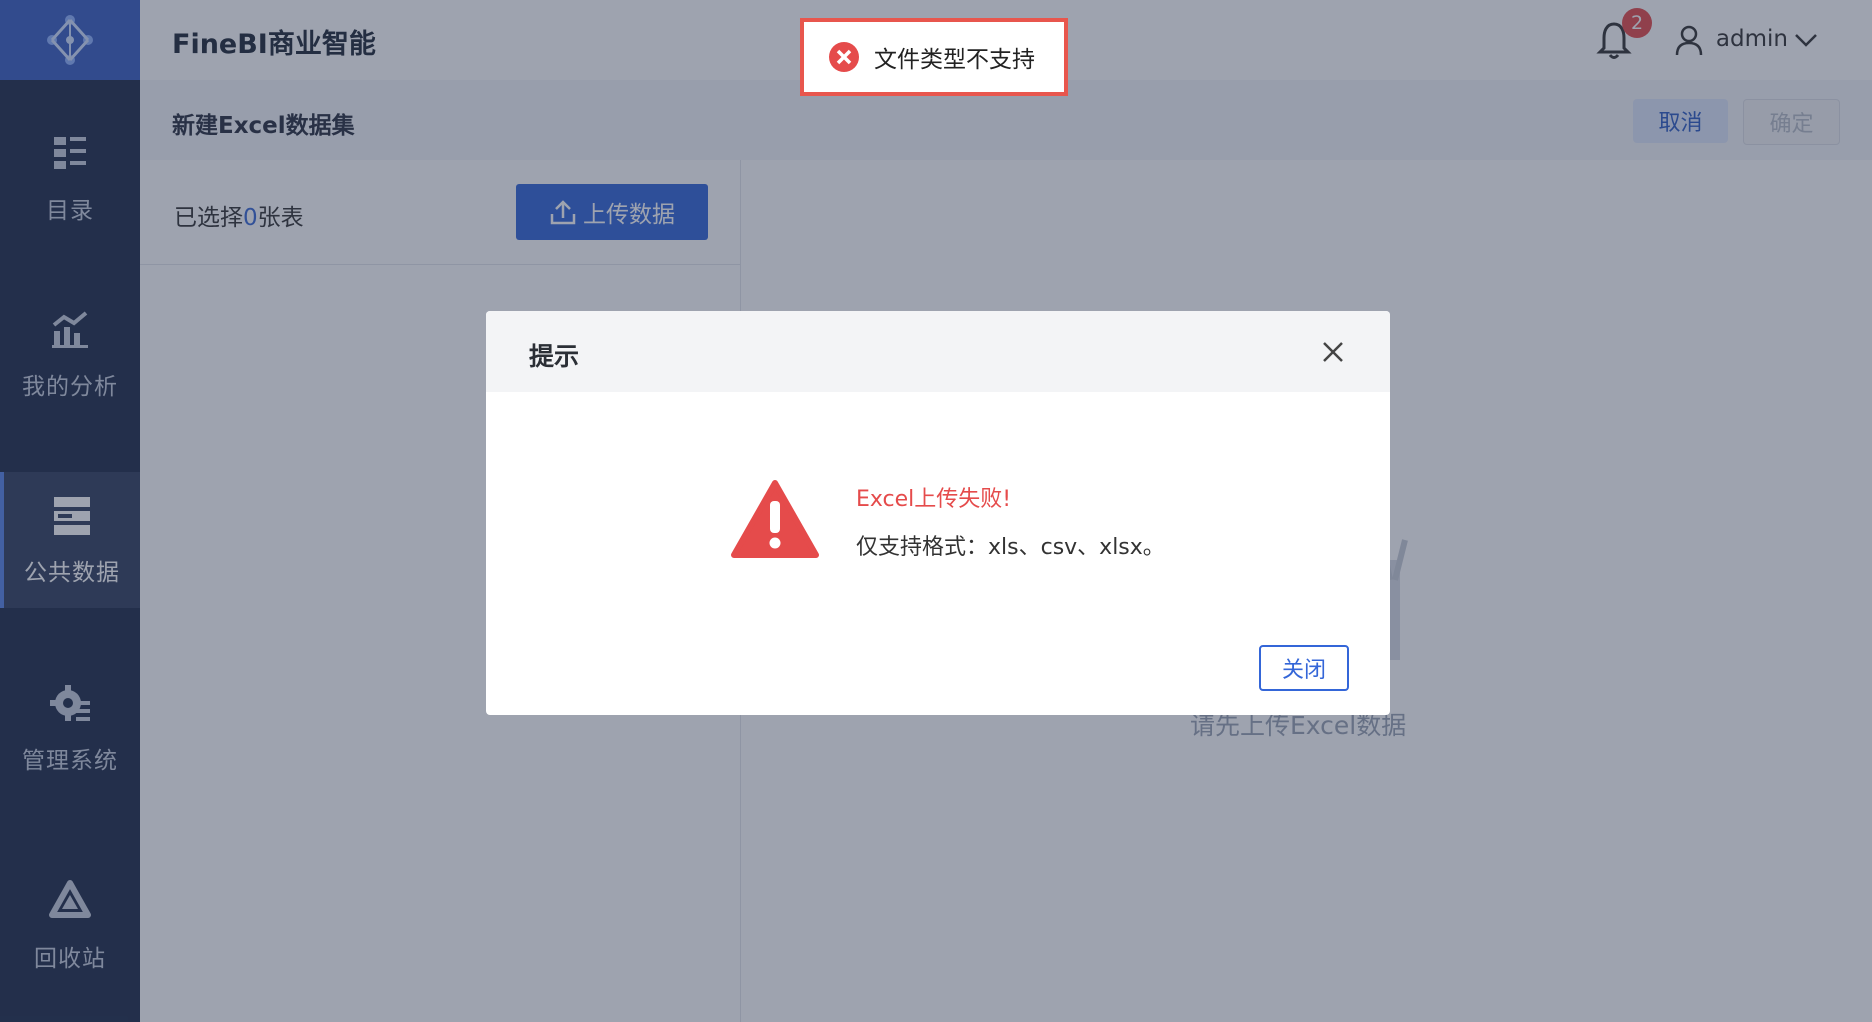 This screenshot has width=1872, height=1022. What do you see at coordinates (1304, 668) in the screenshot?
I see `close-button: 关闭` at bounding box center [1304, 668].